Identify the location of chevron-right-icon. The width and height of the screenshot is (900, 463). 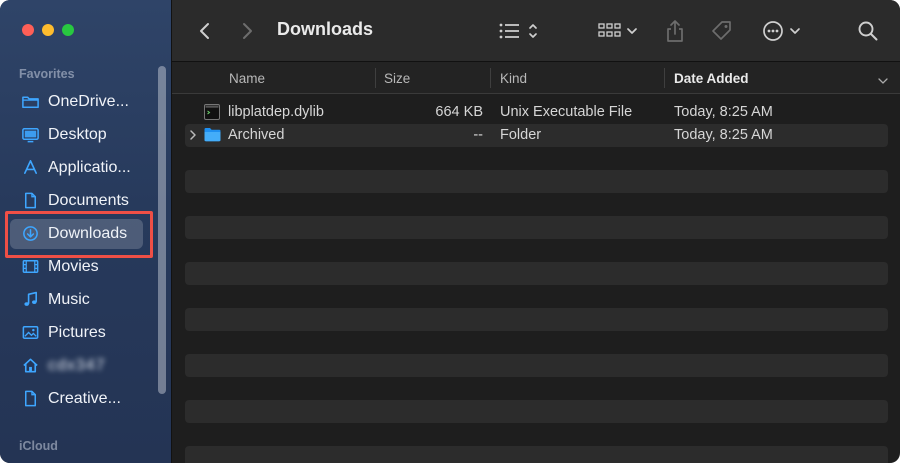
(247, 31).